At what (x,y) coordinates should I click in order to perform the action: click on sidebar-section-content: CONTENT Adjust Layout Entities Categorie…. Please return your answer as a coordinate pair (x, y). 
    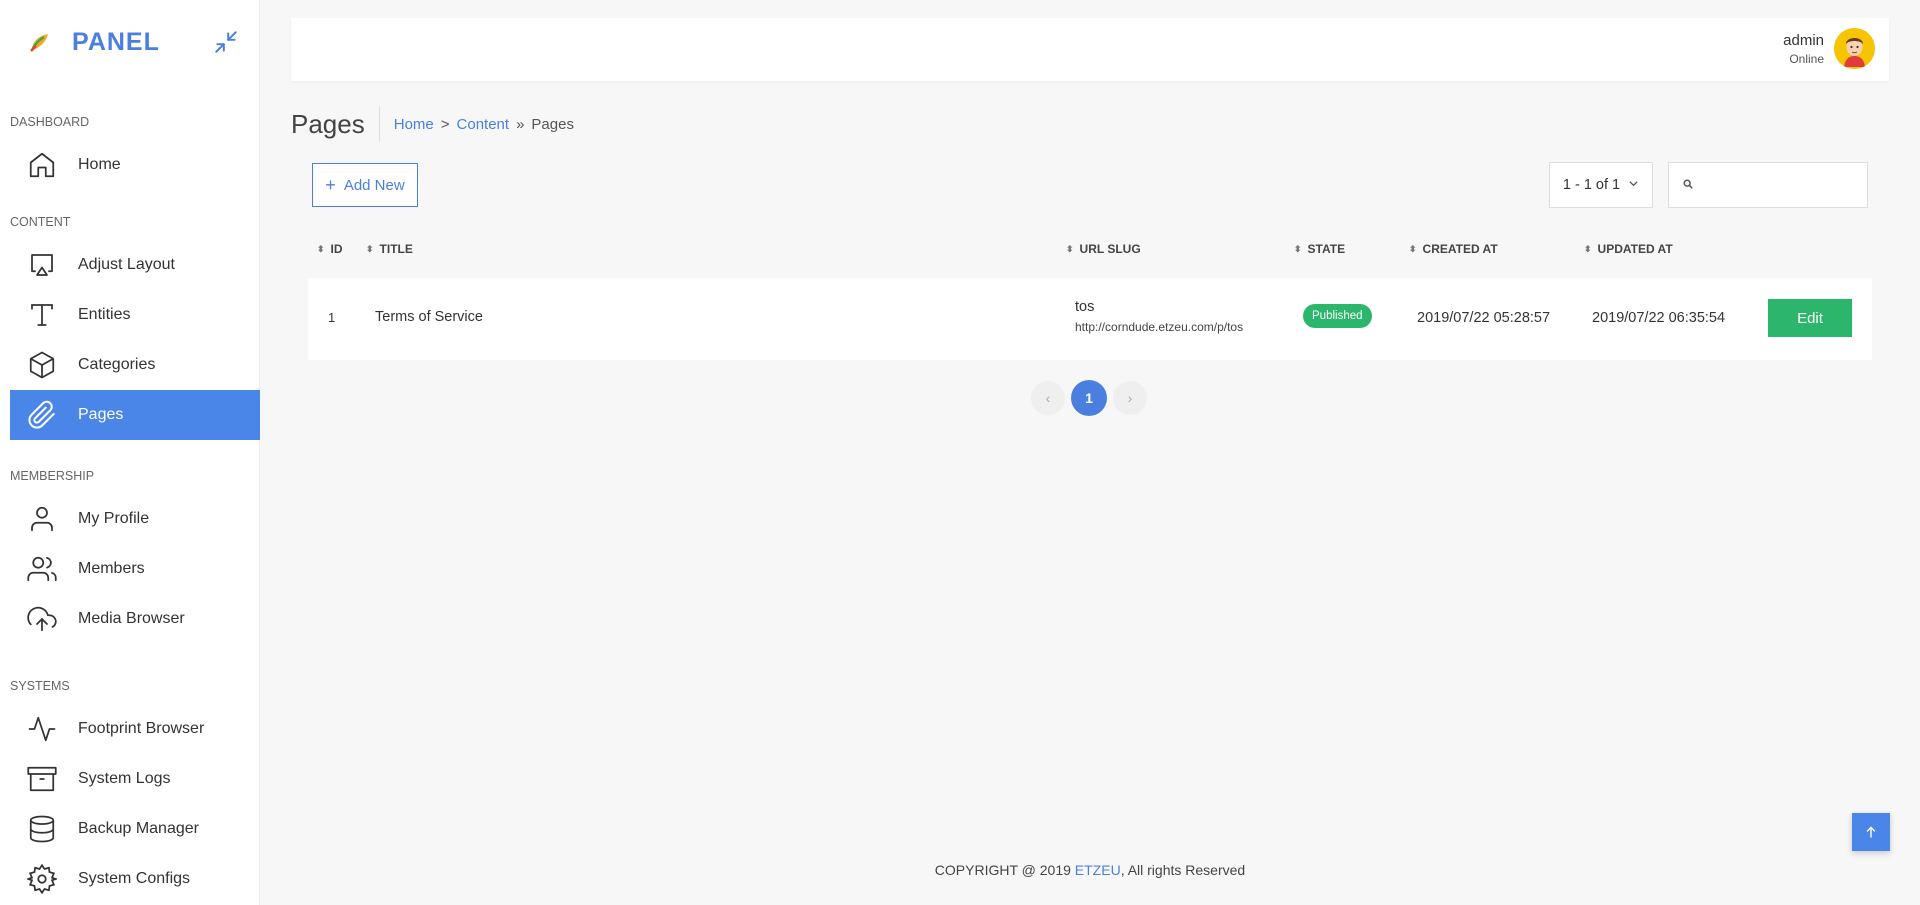
    Looking at the image, I should click on (130, 326).